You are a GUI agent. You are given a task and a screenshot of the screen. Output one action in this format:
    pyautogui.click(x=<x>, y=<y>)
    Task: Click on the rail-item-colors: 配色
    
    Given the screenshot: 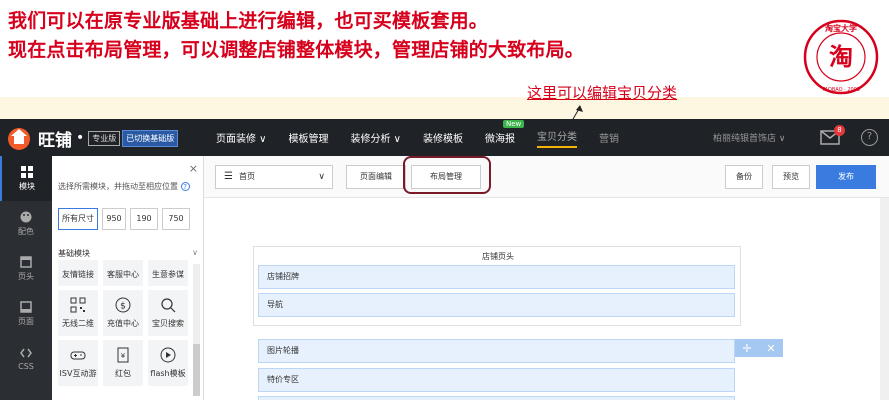 What is the action you would take?
    pyautogui.click(x=26, y=223)
    